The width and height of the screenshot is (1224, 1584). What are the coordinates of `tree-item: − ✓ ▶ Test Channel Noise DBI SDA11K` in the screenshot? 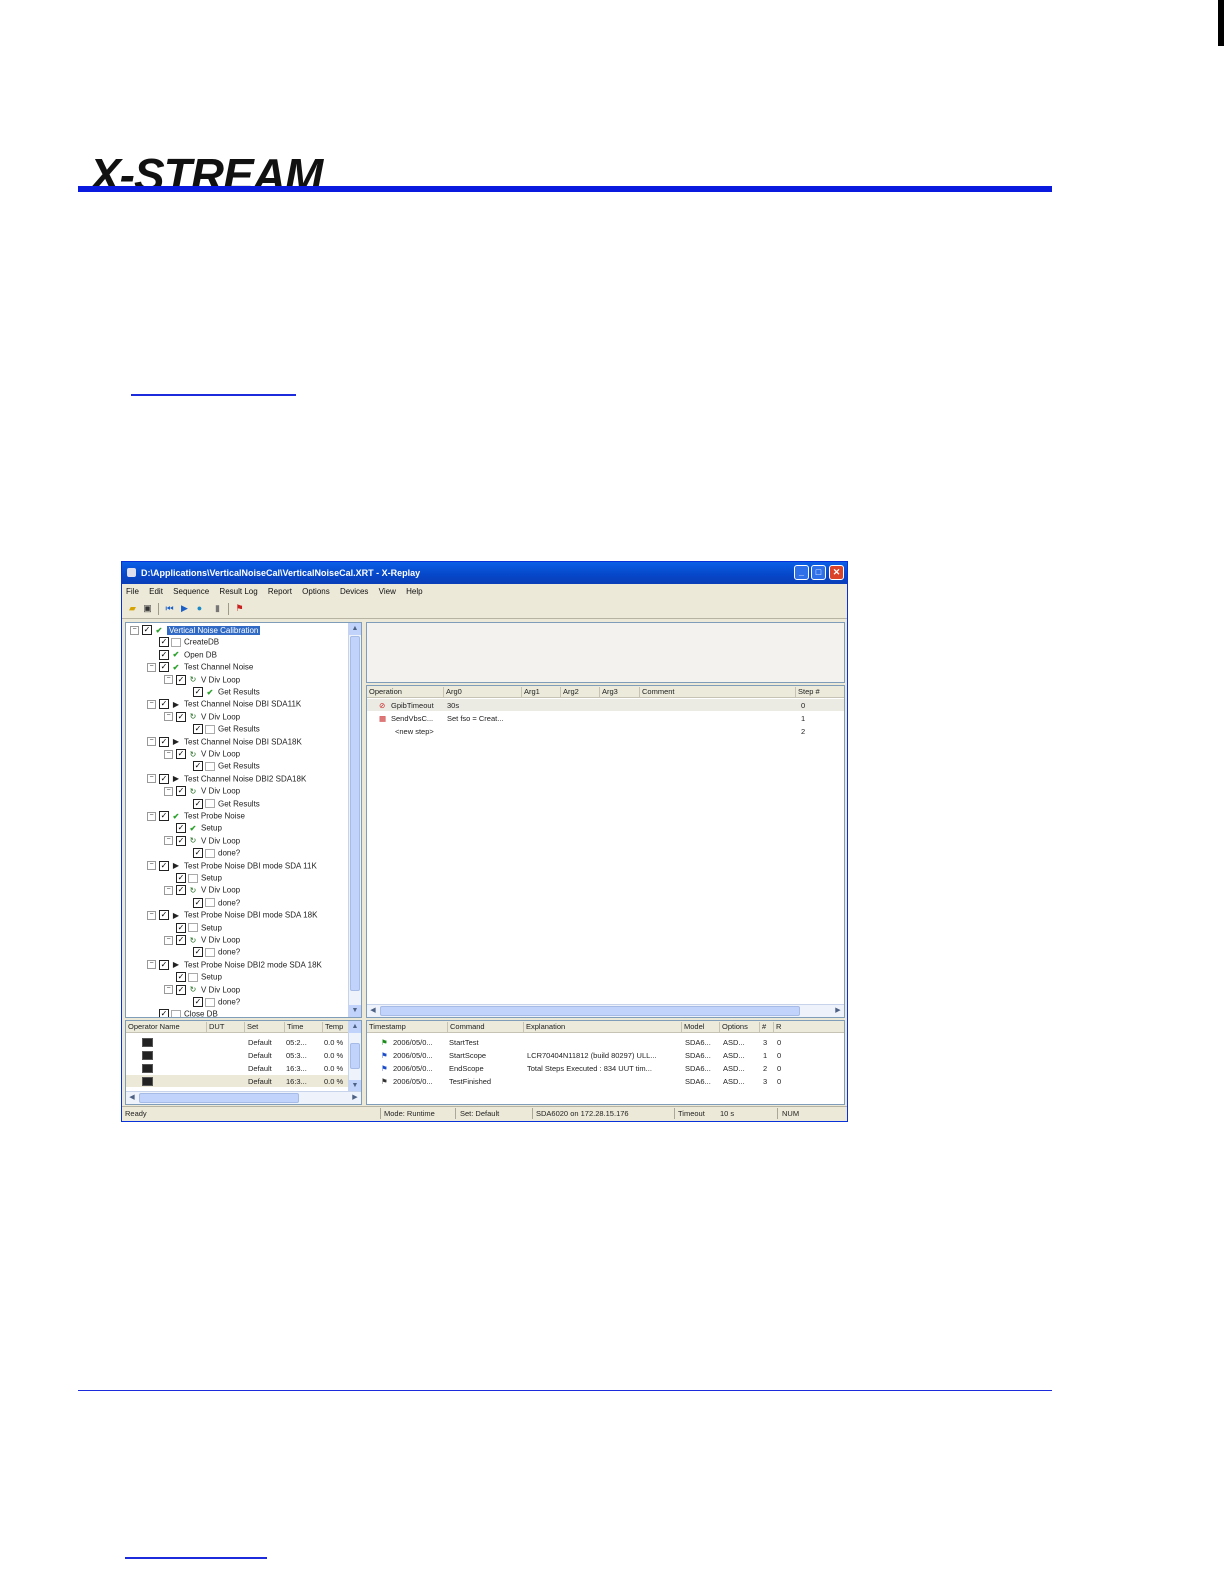 It's located at (224, 705).